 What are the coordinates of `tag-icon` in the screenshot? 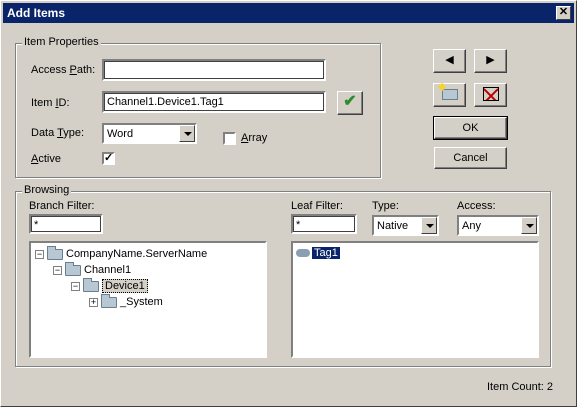 It's located at (303, 253).